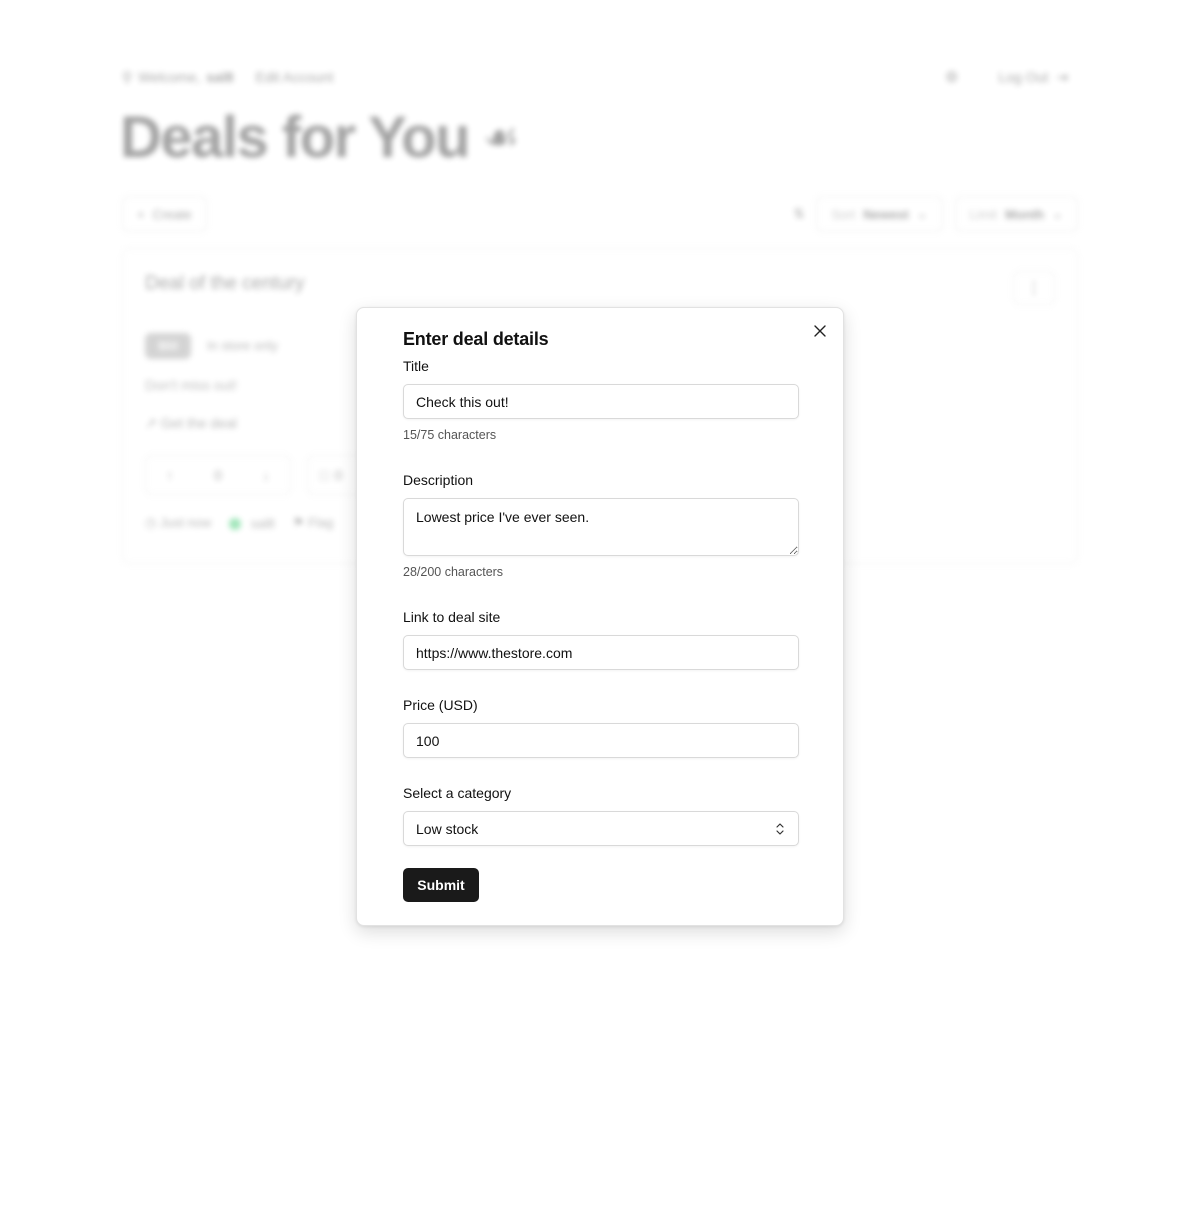 The height and width of the screenshot is (1231, 1200). Describe the element at coordinates (601, 527) in the screenshot. I see `description-textarea: Lowest price I've ever seen.` at that location.